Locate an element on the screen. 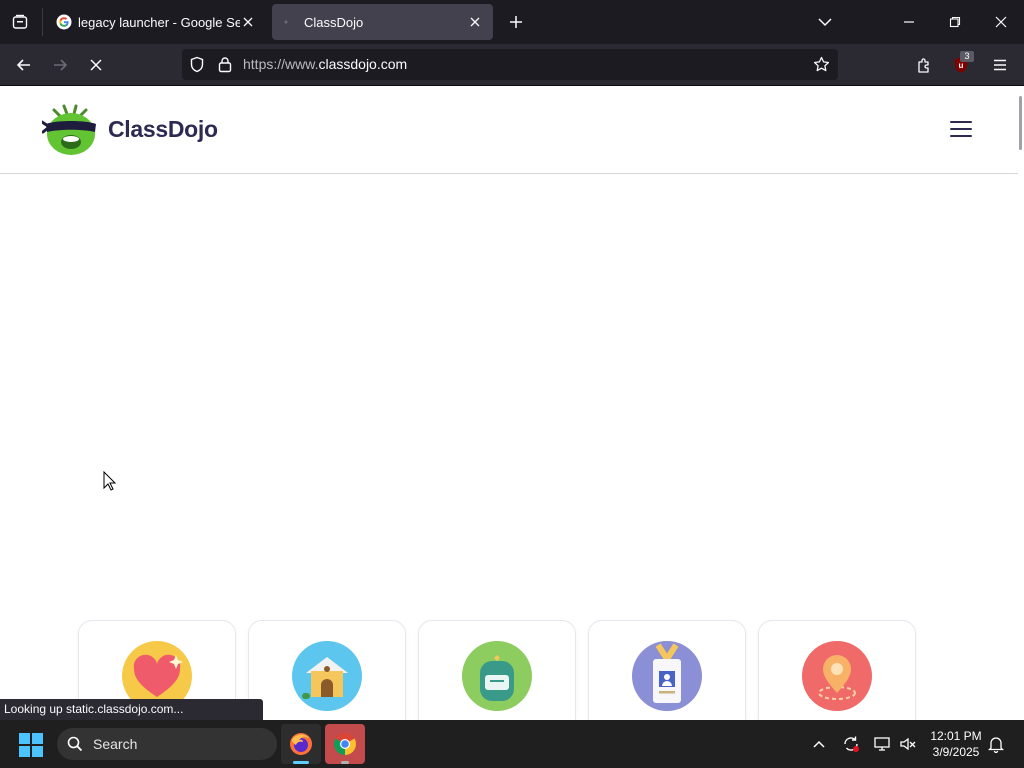 The image size is (1024, 768). arrow-left-icon is located at coordinates (23, 65).